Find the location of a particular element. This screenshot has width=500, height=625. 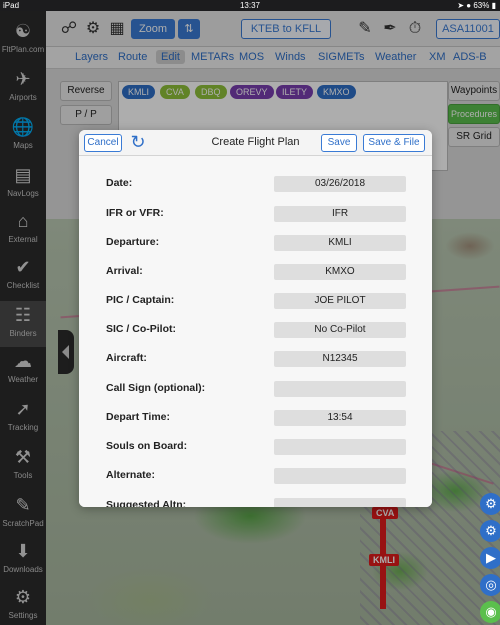

aircraft-label: Aircraft: is located at coordinates (126, 358).